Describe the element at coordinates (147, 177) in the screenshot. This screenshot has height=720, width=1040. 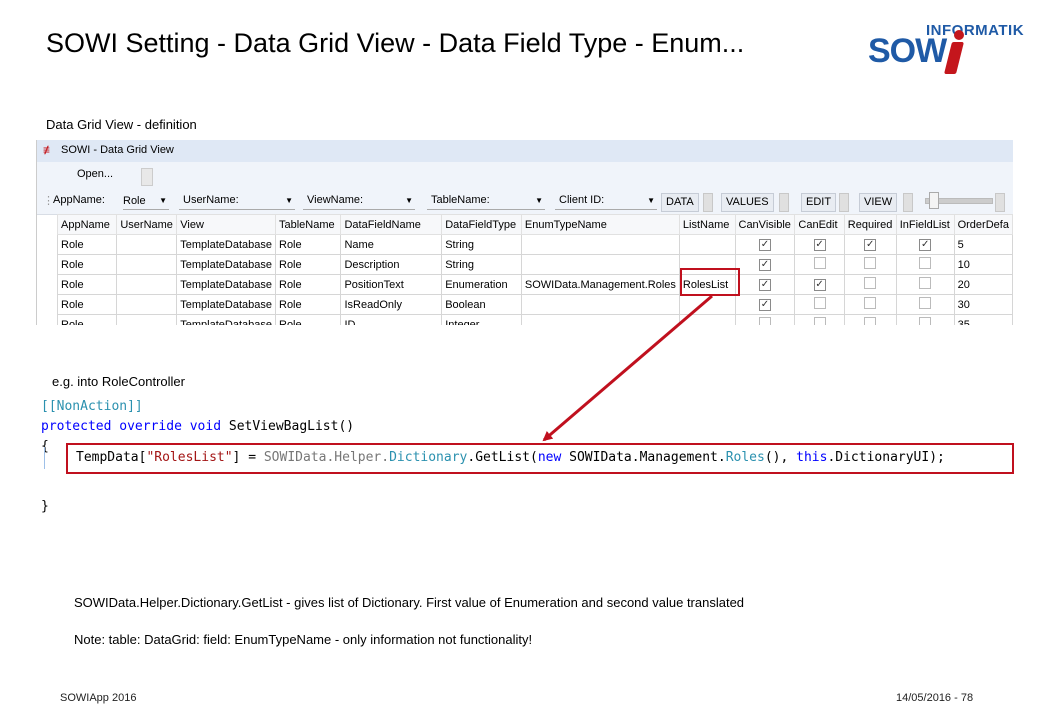
I see `open-dropdown-arrow` at that location.